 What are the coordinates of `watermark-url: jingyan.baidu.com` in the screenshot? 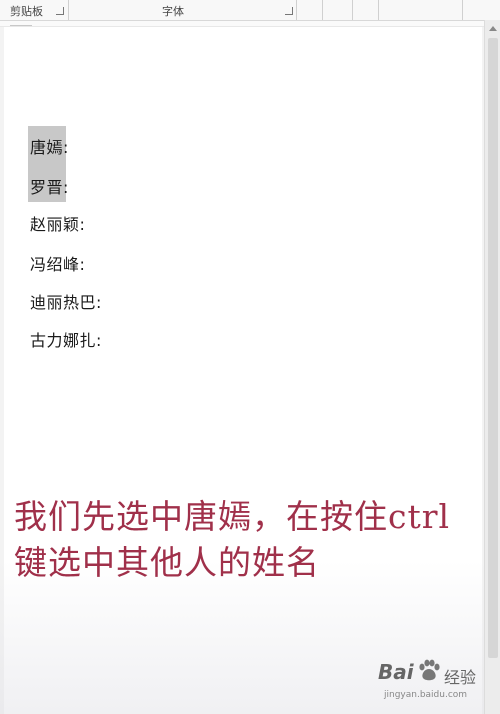 It's located at (426, 695).